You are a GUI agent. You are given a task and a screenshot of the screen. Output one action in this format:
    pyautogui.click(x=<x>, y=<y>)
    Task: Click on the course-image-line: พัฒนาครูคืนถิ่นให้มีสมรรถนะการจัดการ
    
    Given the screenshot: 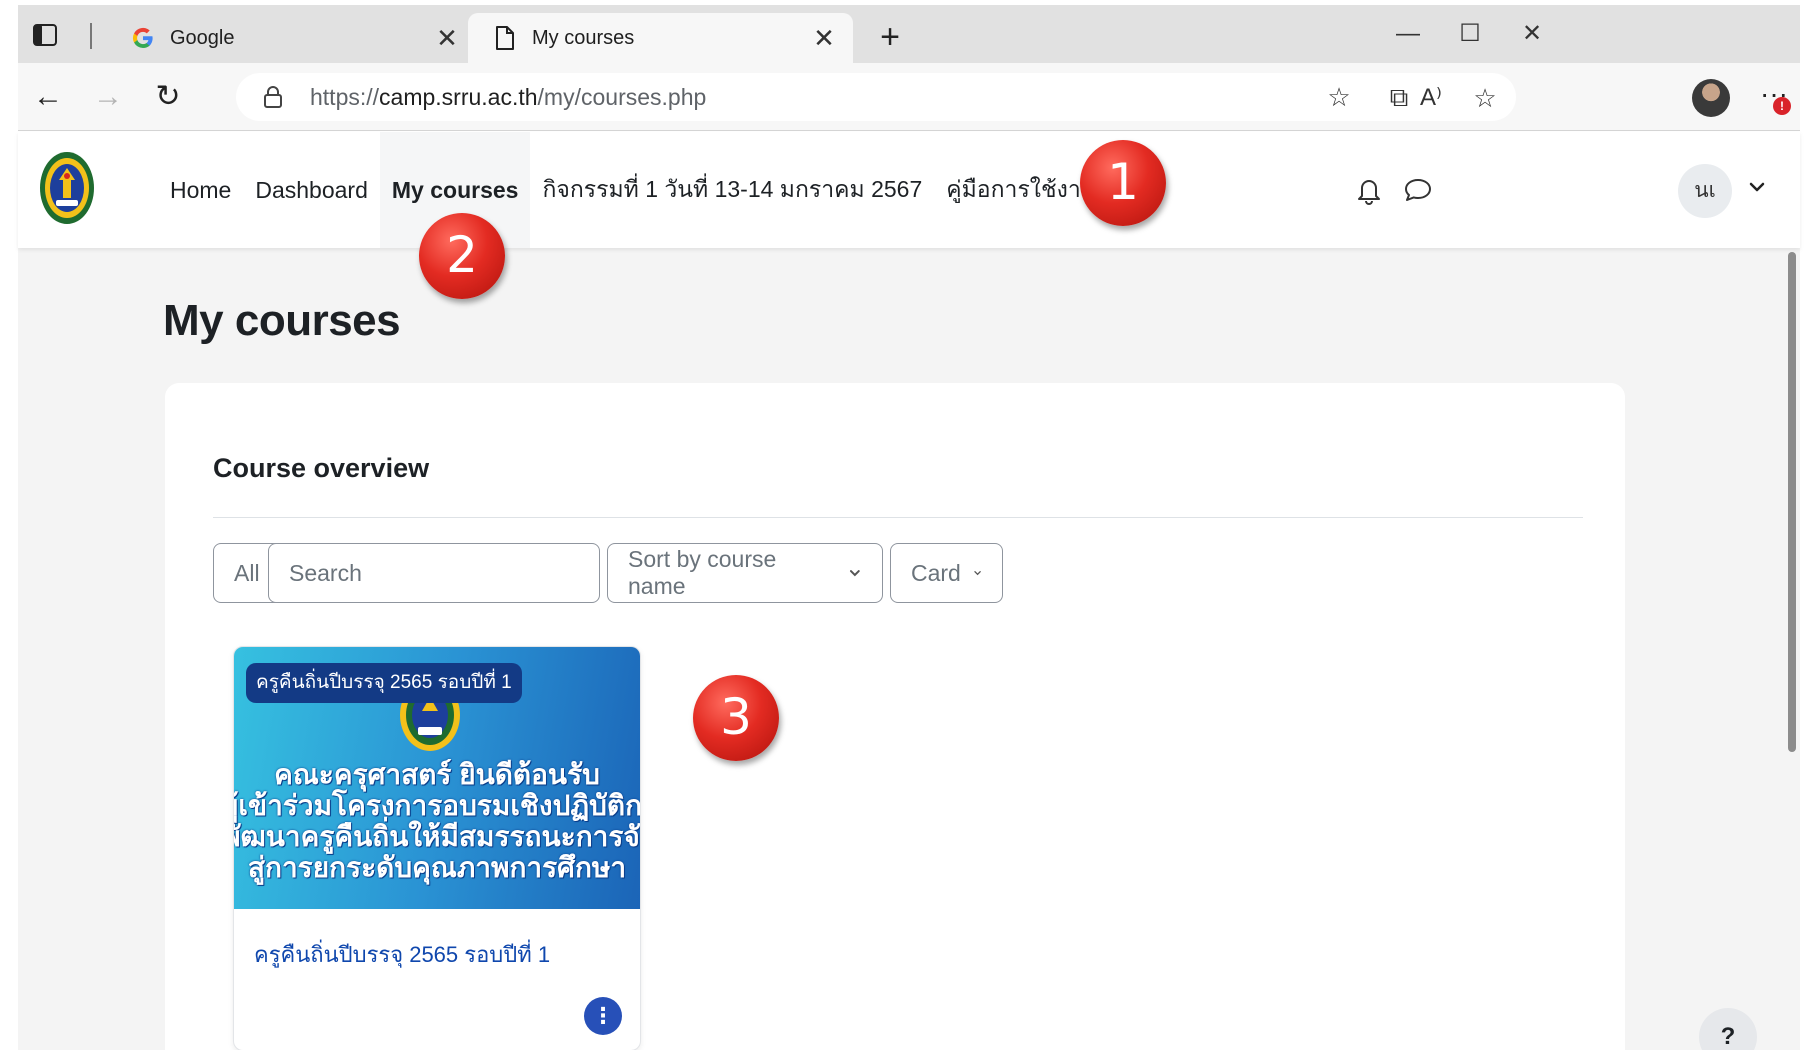 What is the action you would take?
    pyautogui.click(x=437, y=836)
    